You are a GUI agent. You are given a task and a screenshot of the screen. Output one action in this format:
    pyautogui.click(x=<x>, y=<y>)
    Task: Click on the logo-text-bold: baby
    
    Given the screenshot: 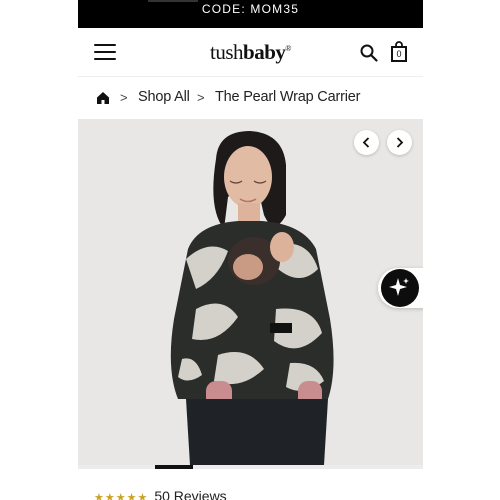 What is the action you would take?
    pyautogui.click(x=264, y=52)
    